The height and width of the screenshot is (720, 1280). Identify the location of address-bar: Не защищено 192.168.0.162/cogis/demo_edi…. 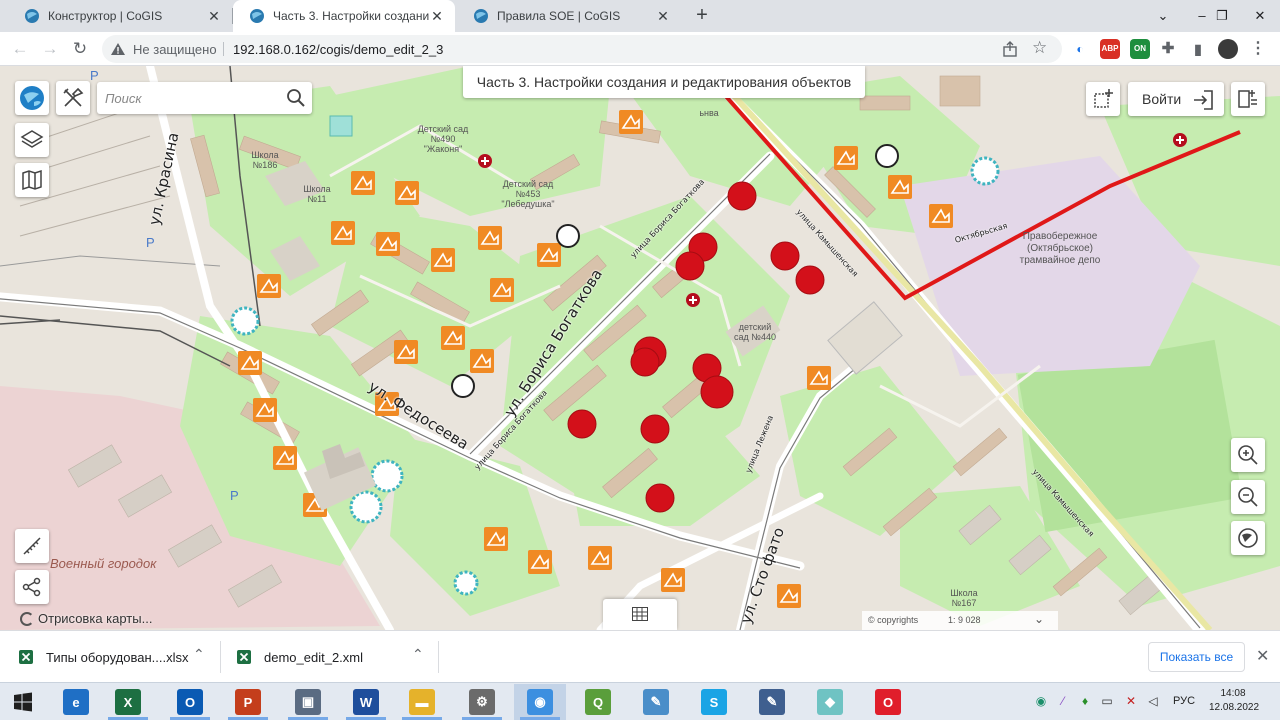
(582, 49).